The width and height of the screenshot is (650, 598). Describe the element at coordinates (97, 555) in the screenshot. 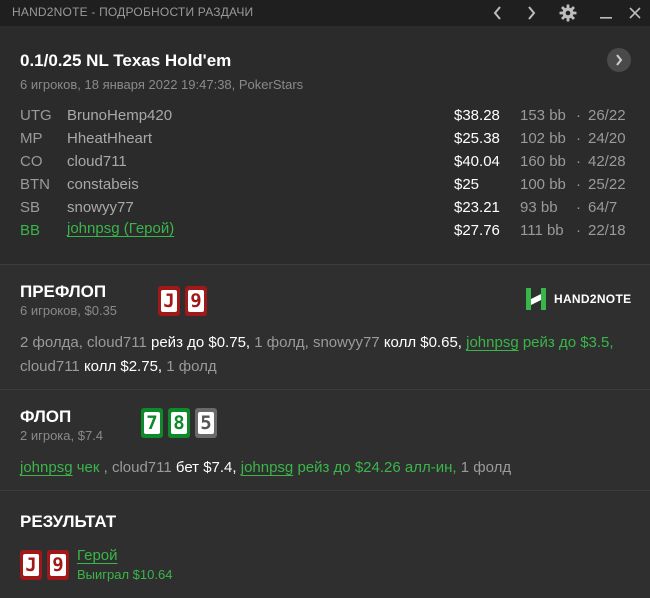

I see `result-hero-link: Герой` at that location.